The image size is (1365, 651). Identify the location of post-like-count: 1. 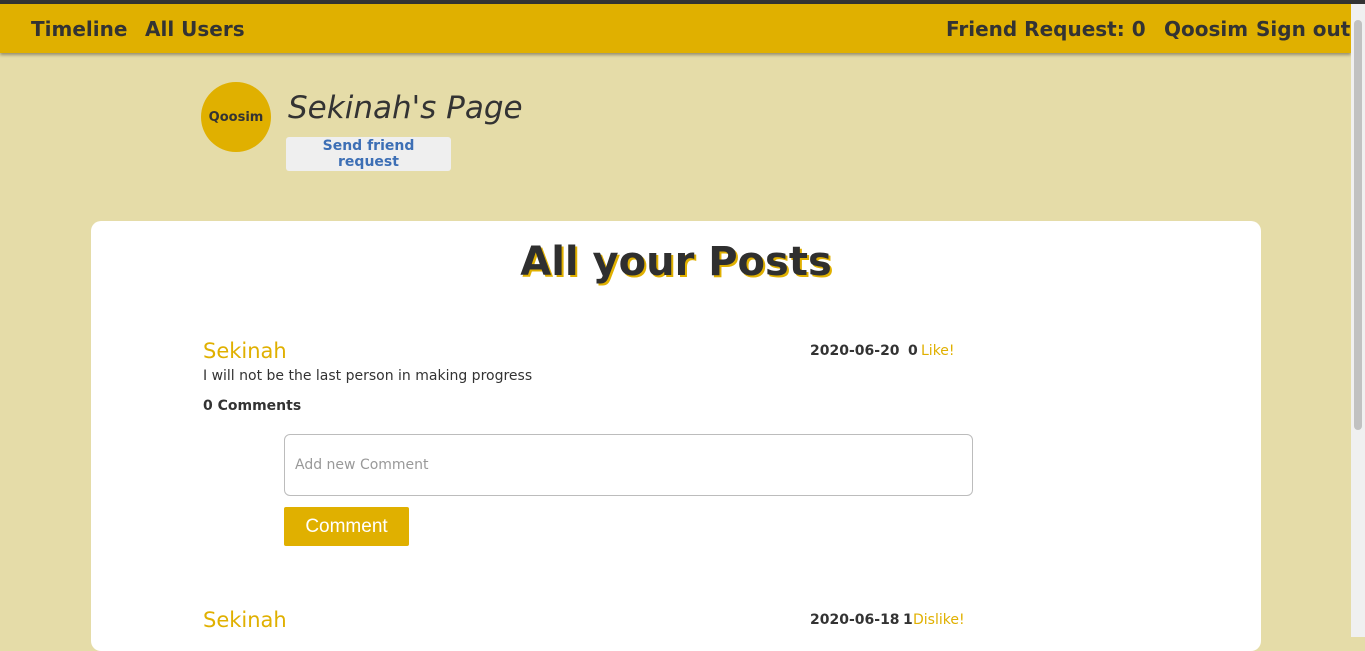
(908, 620).